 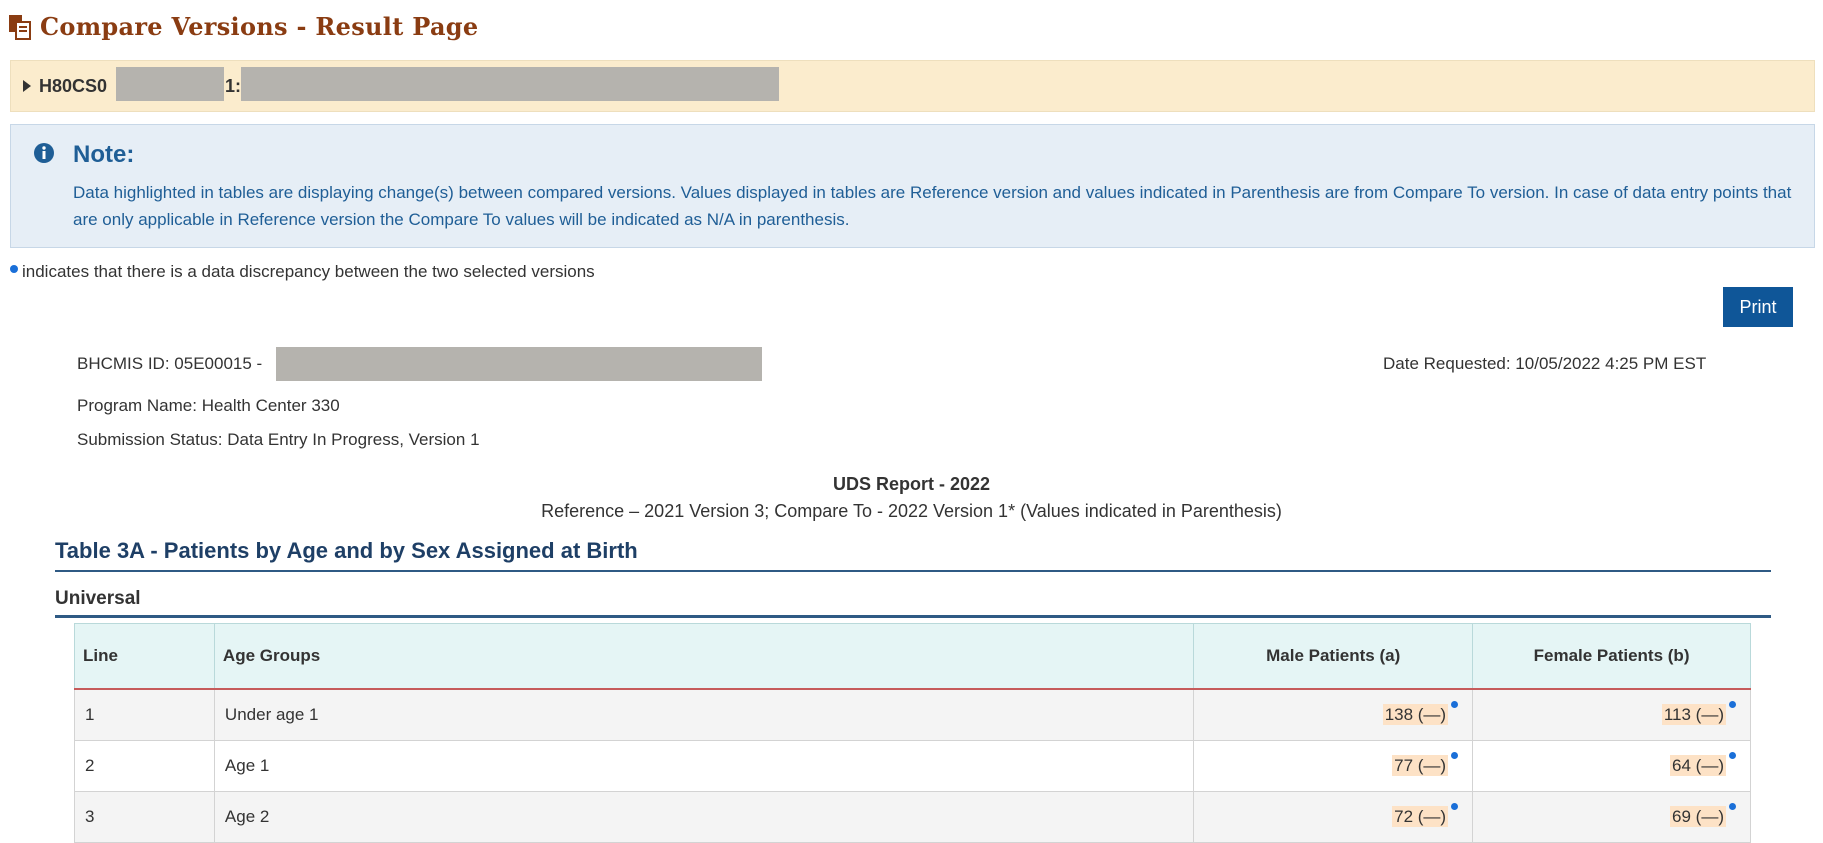 What do you see at coordinates (912, 86) in the screenshot?
I see `grant-accordion: H80CS0 1:` at bounding box center [912, 86].